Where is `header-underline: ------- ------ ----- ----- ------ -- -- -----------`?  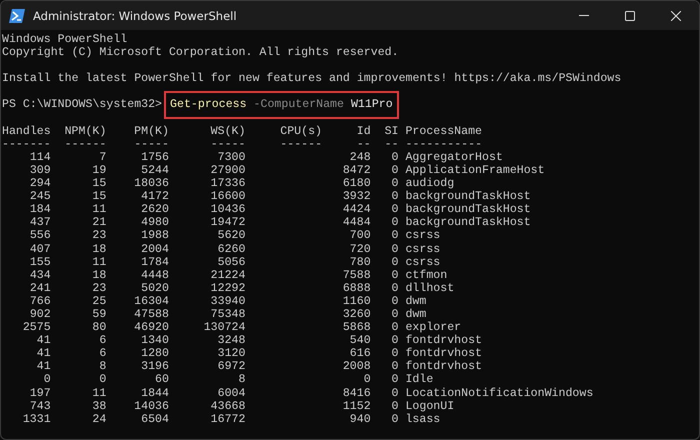 header-underline: ------- ------ ----- ----- ------ -- -- ----------- is located at coordinates (242, 144).